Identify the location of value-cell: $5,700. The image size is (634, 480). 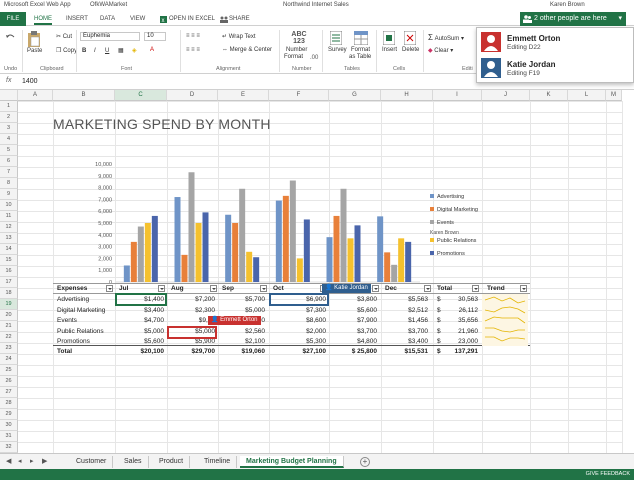
(242, 299).